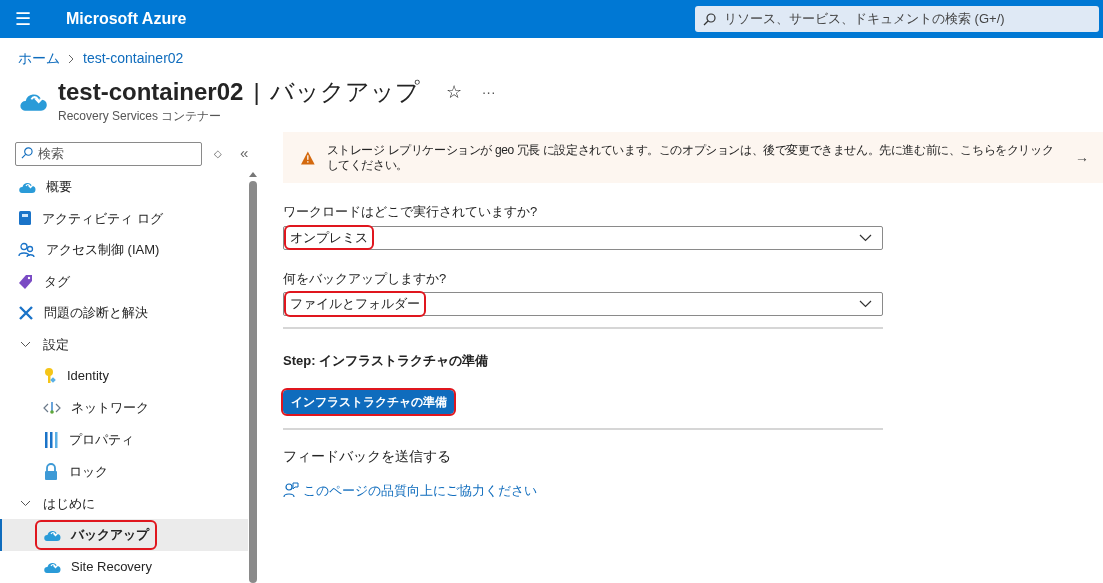  Describe the element at coordinates (126, 19) in the screenshot. I see `brand-name: Microsoft Azure` at that location.